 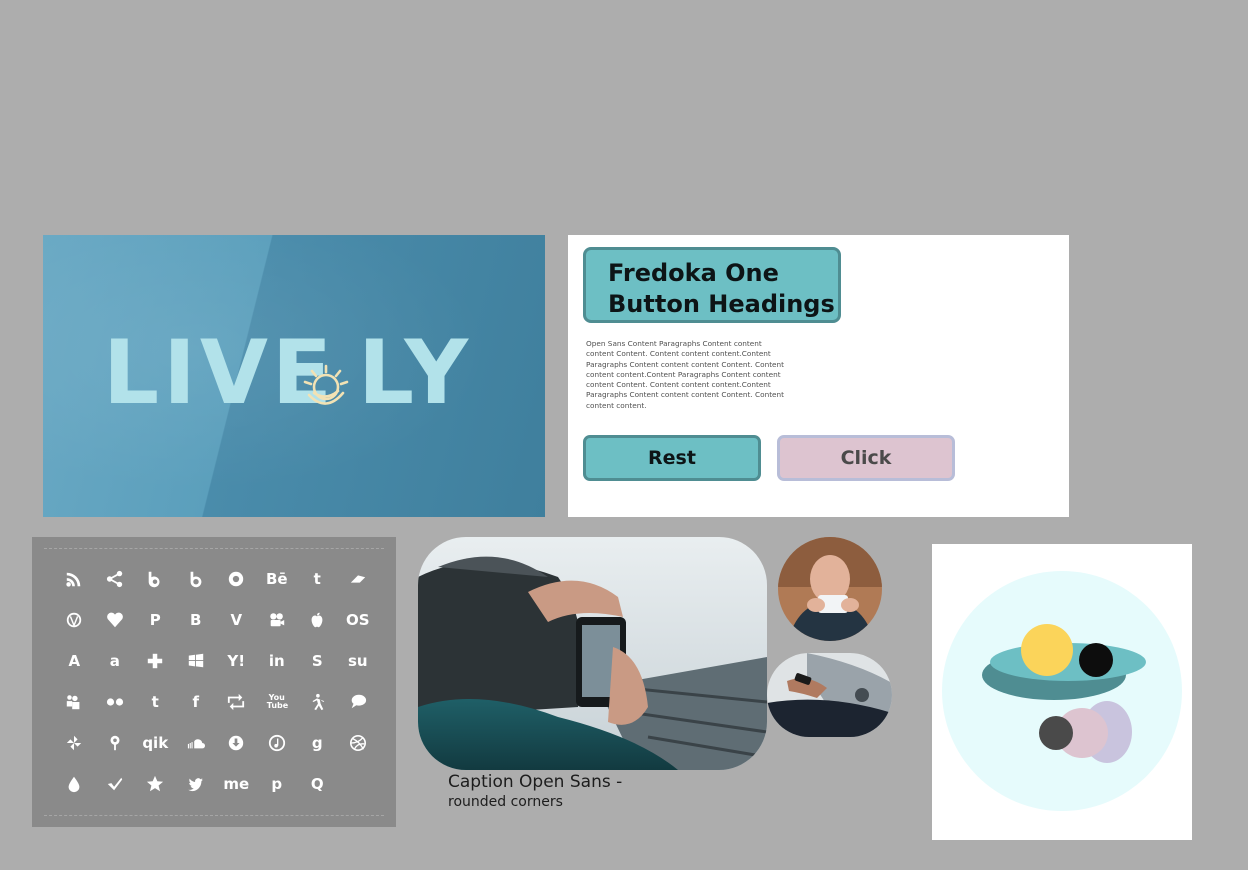 I want to click on appstore-glyph: A, so click(x=74, y=660).